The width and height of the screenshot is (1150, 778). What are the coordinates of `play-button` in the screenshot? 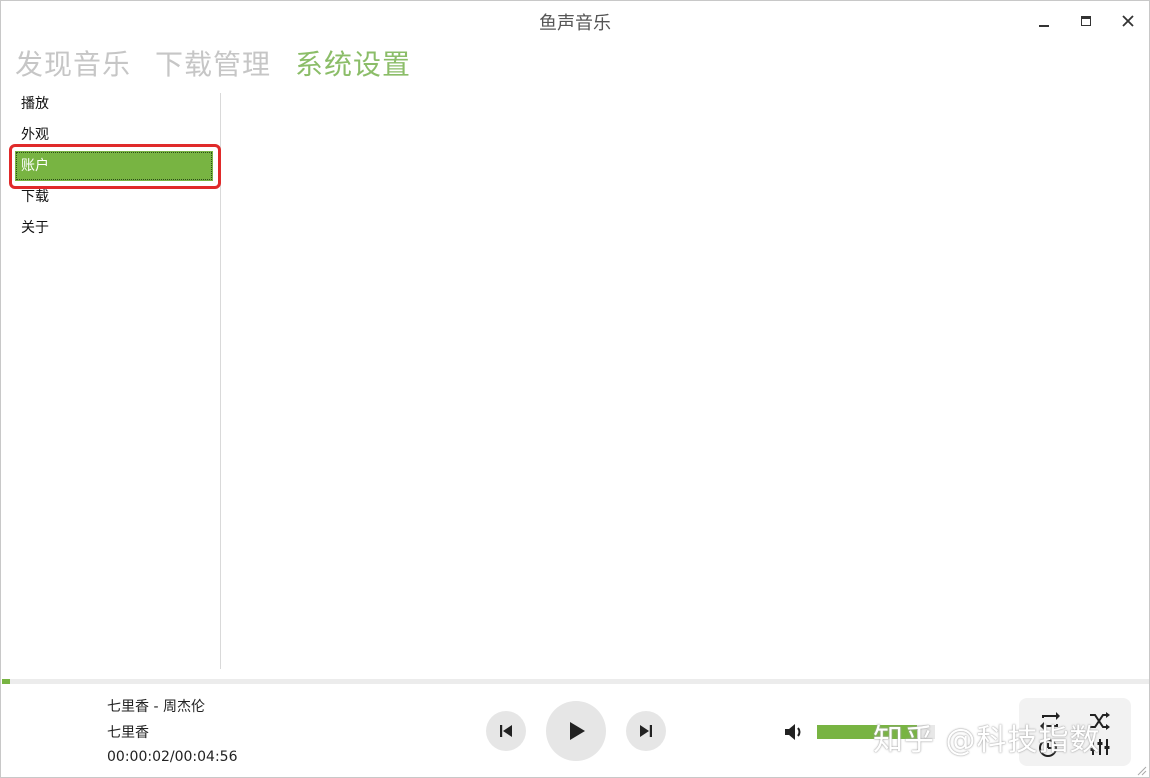 It's located at (576, 731).